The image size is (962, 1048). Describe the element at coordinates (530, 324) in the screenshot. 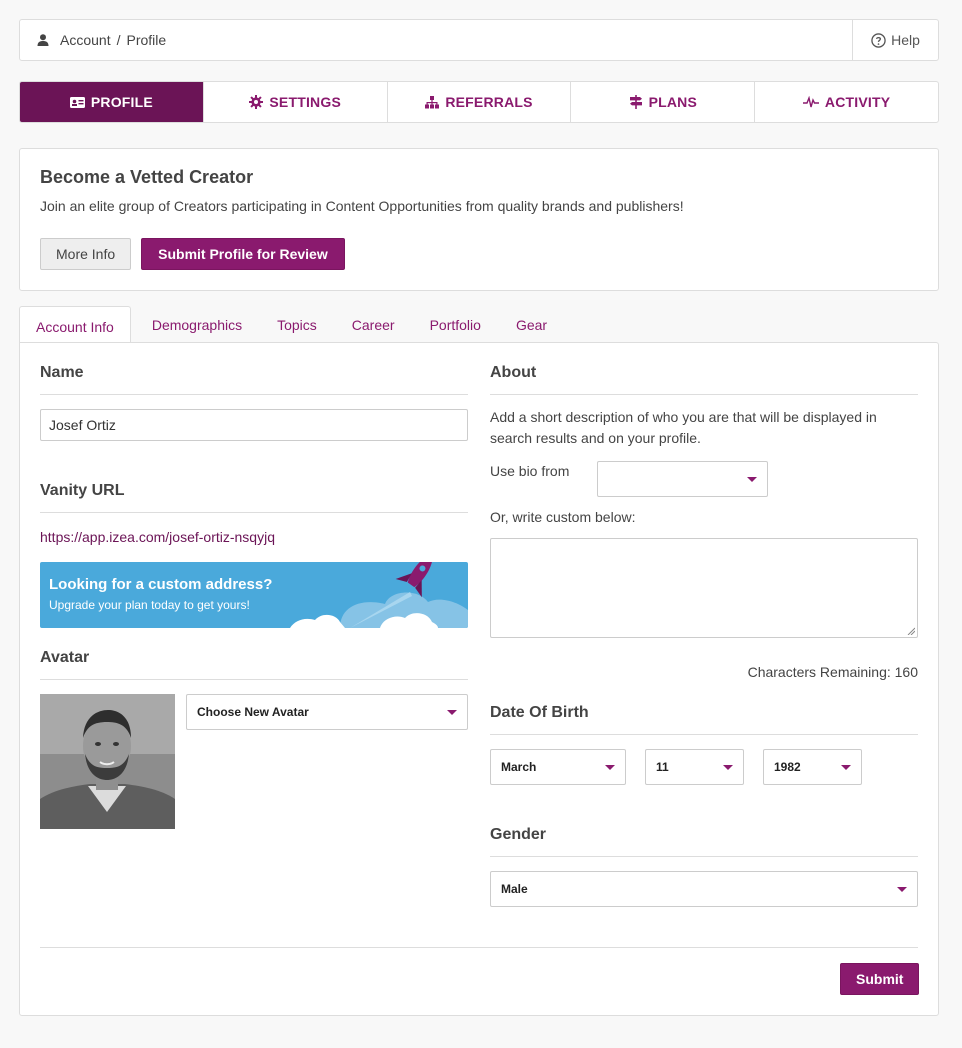

I see `tab-gear: Gear` at that location.